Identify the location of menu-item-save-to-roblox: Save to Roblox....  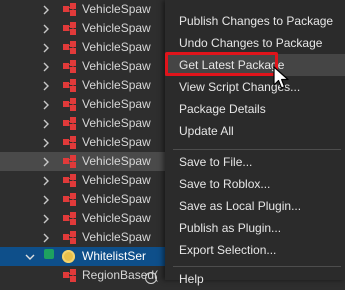
(255, 184).